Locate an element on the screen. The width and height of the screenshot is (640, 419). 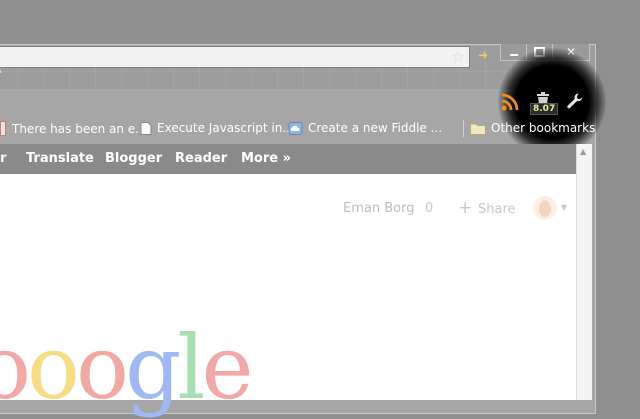
logo-letter: e is located at coordinates (227, 367).